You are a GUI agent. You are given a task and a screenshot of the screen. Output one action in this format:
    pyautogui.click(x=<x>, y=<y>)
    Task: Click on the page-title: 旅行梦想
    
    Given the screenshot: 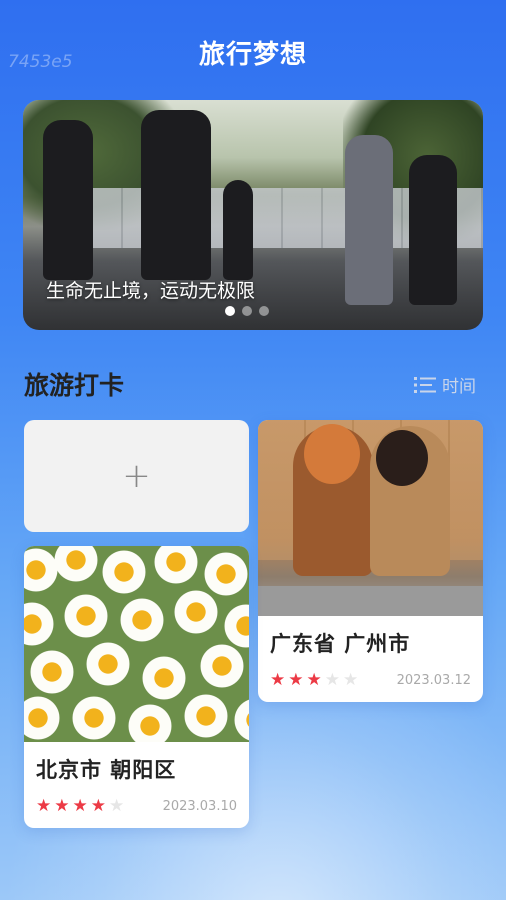 What is the action you would take?
    pyautogui.click(x=252, y=55)
    